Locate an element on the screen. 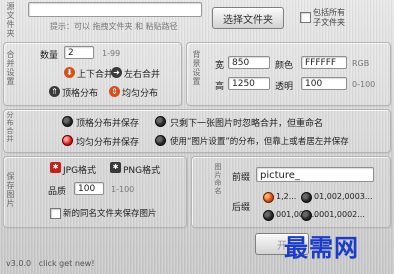 The image size is (394, 274). quality-label: 品质 is located at coordinates (57, 192).